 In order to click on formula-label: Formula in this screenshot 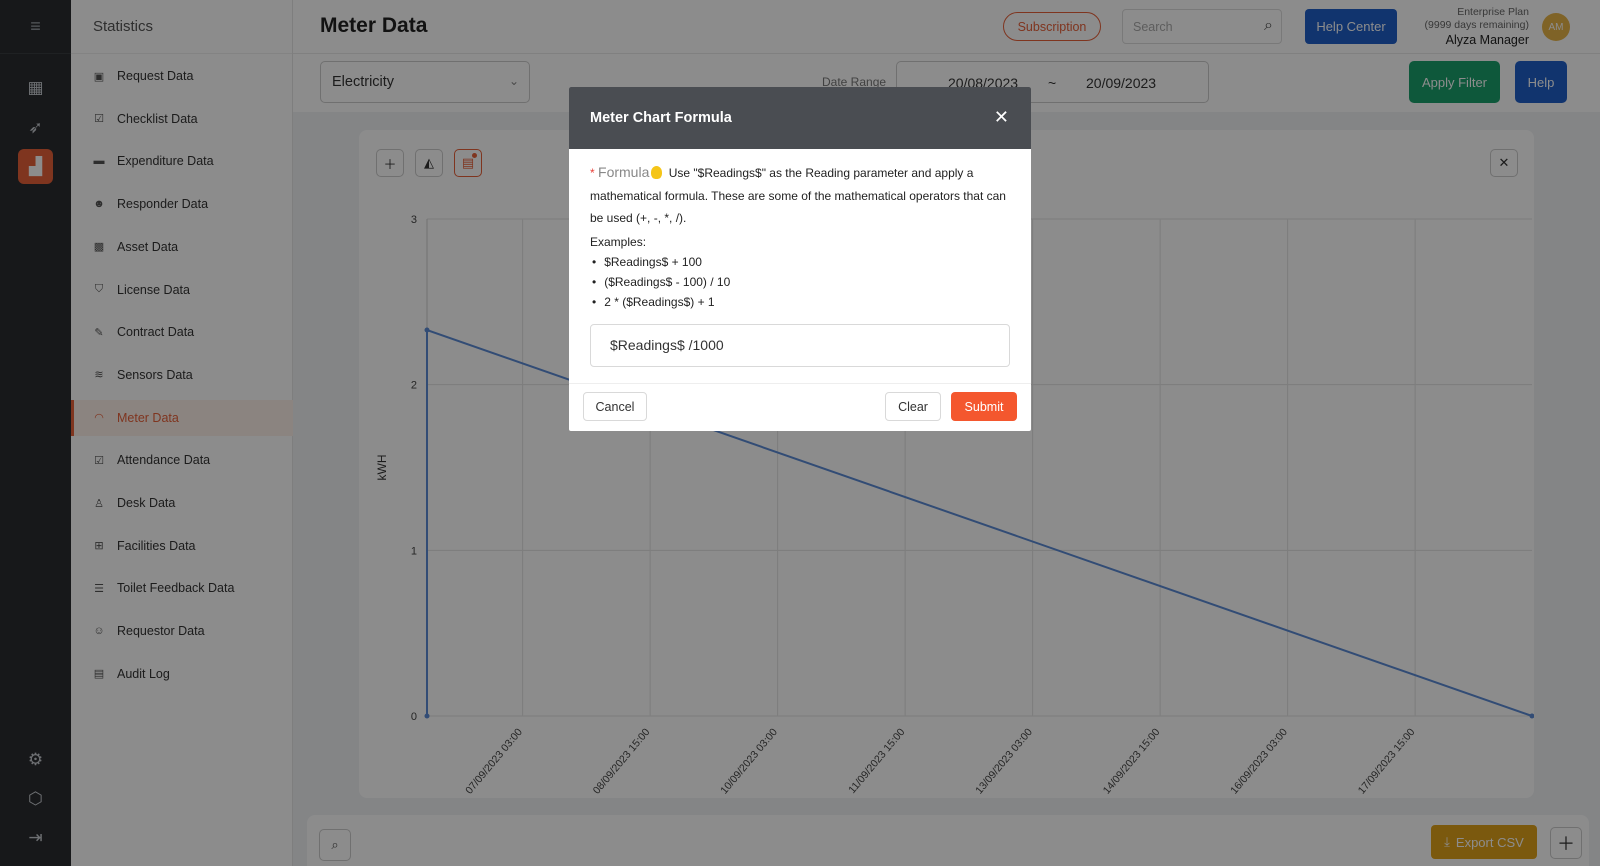, I will do `click(624, 172)`.